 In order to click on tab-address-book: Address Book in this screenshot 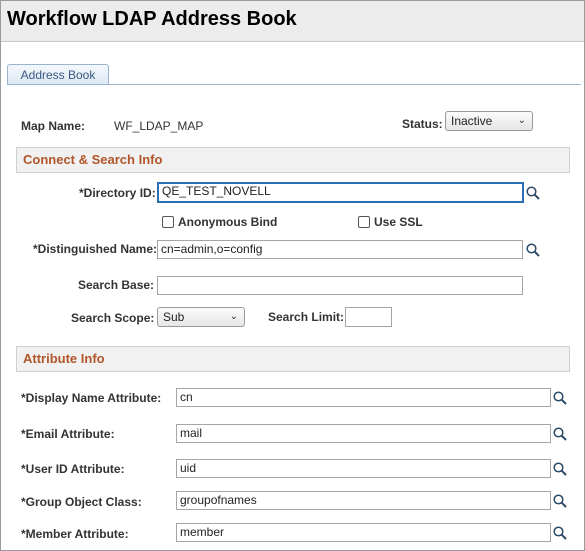, I will do `click(58, 74)`.